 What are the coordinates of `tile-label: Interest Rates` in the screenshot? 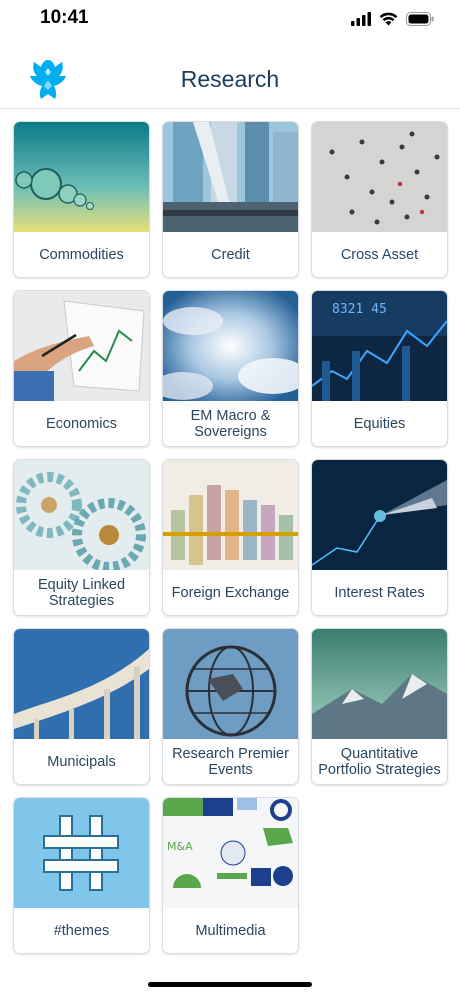 It's located at (379, 592).